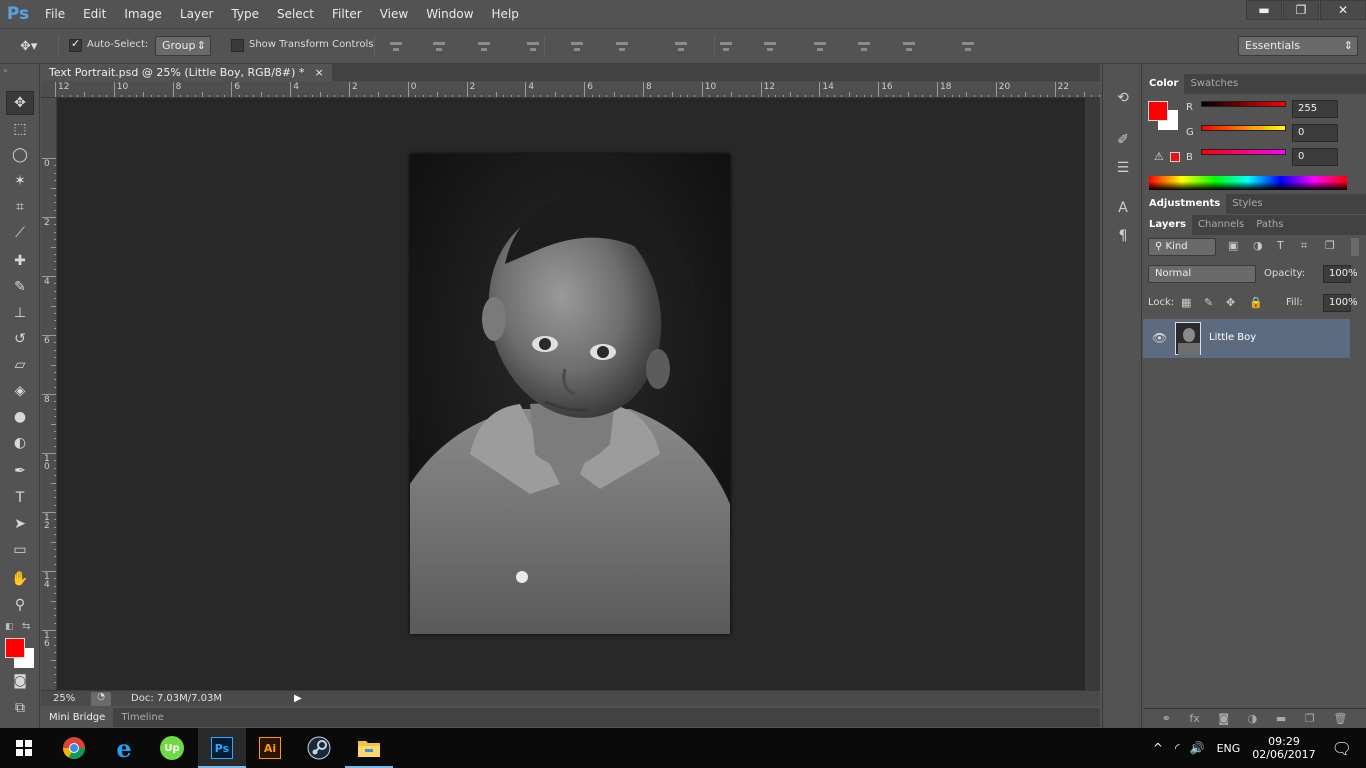 The height and width of the screenshot is (768, 1366). What do you see at coordinates (1202, 274) in the screenshot?
I see `blend-mode-dropdown: Normal` at bounding box center [1202, 274].